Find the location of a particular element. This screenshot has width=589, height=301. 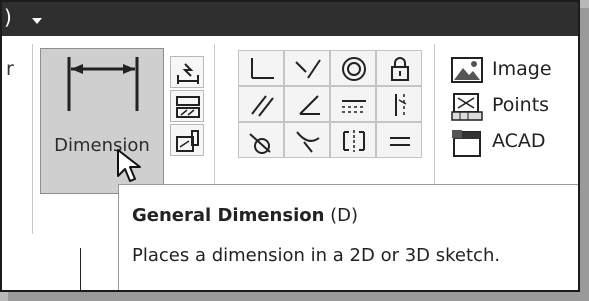

lock-icon is located at coordinates (400, 69).